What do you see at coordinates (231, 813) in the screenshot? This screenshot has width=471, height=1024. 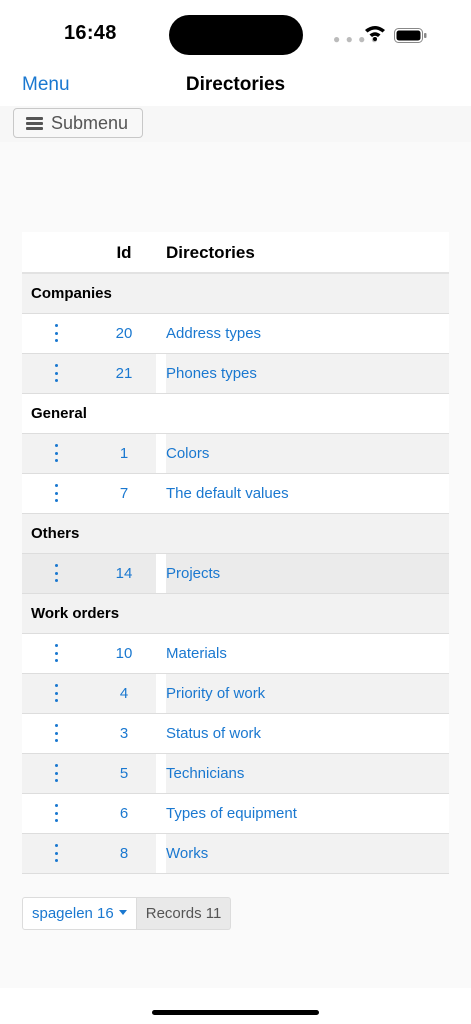 I see `row-name: Types of equipment` at bounding box center [231, 813].